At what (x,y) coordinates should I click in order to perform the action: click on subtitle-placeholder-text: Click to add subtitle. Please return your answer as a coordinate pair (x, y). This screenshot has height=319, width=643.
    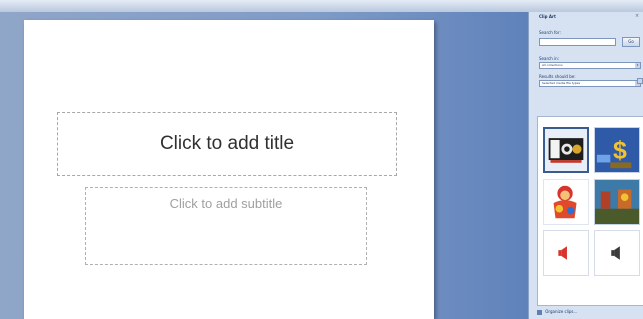
    Looking at the image, I should click on (226, 203).